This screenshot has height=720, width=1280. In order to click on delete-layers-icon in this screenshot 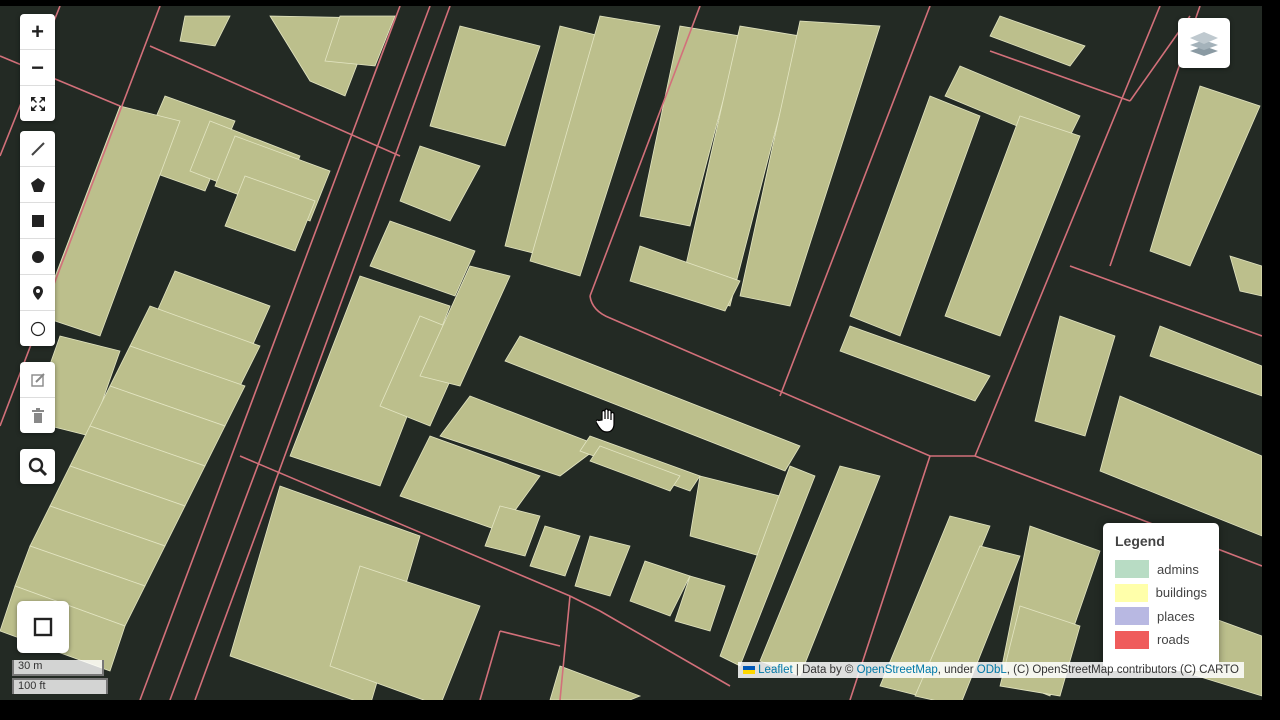, I will do `click(37, 415)`.